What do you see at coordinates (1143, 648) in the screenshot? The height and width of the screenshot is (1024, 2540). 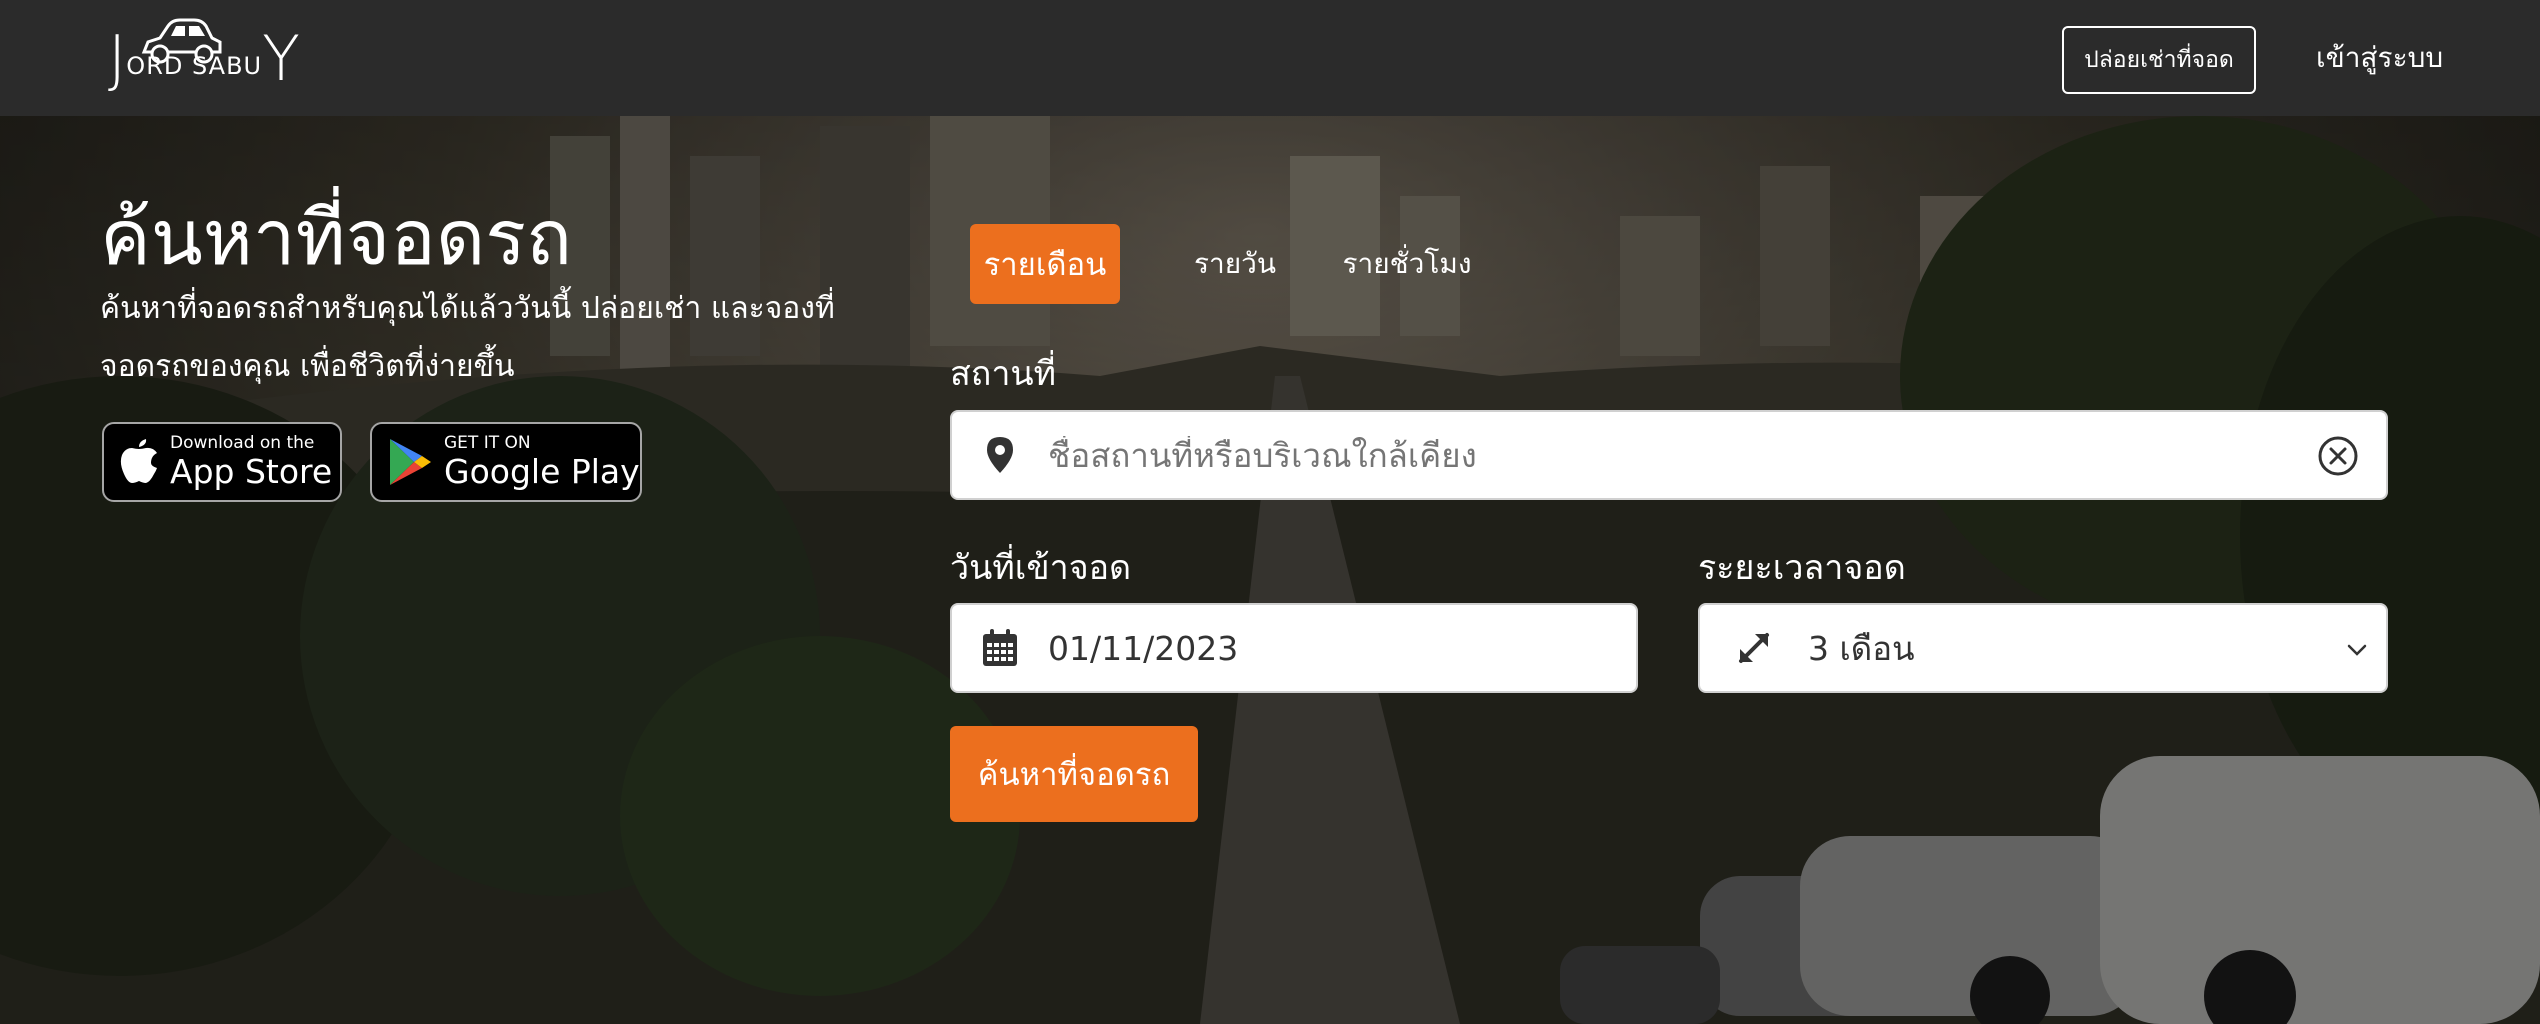 I see `date-value: 01/11/2023` at bounding box center [1143, 648].